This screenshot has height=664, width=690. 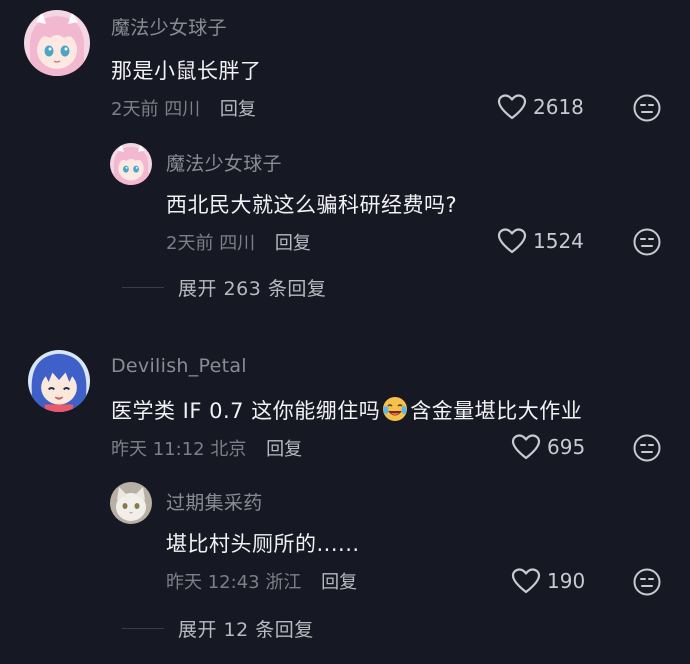 What do you see at coordinates (261, 581) in the screenshot?
I see `reply-meta: 昨天 12:43 浙江 回复` at bounding box center [261, 581].